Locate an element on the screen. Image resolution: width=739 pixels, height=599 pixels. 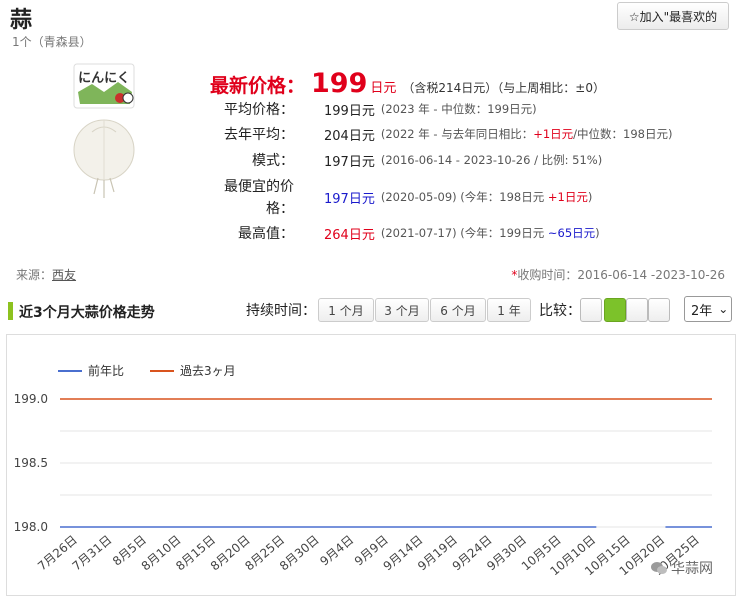
add-favorite-button: ☆加入"最喜欢的 is located at coordinates (673, 16).